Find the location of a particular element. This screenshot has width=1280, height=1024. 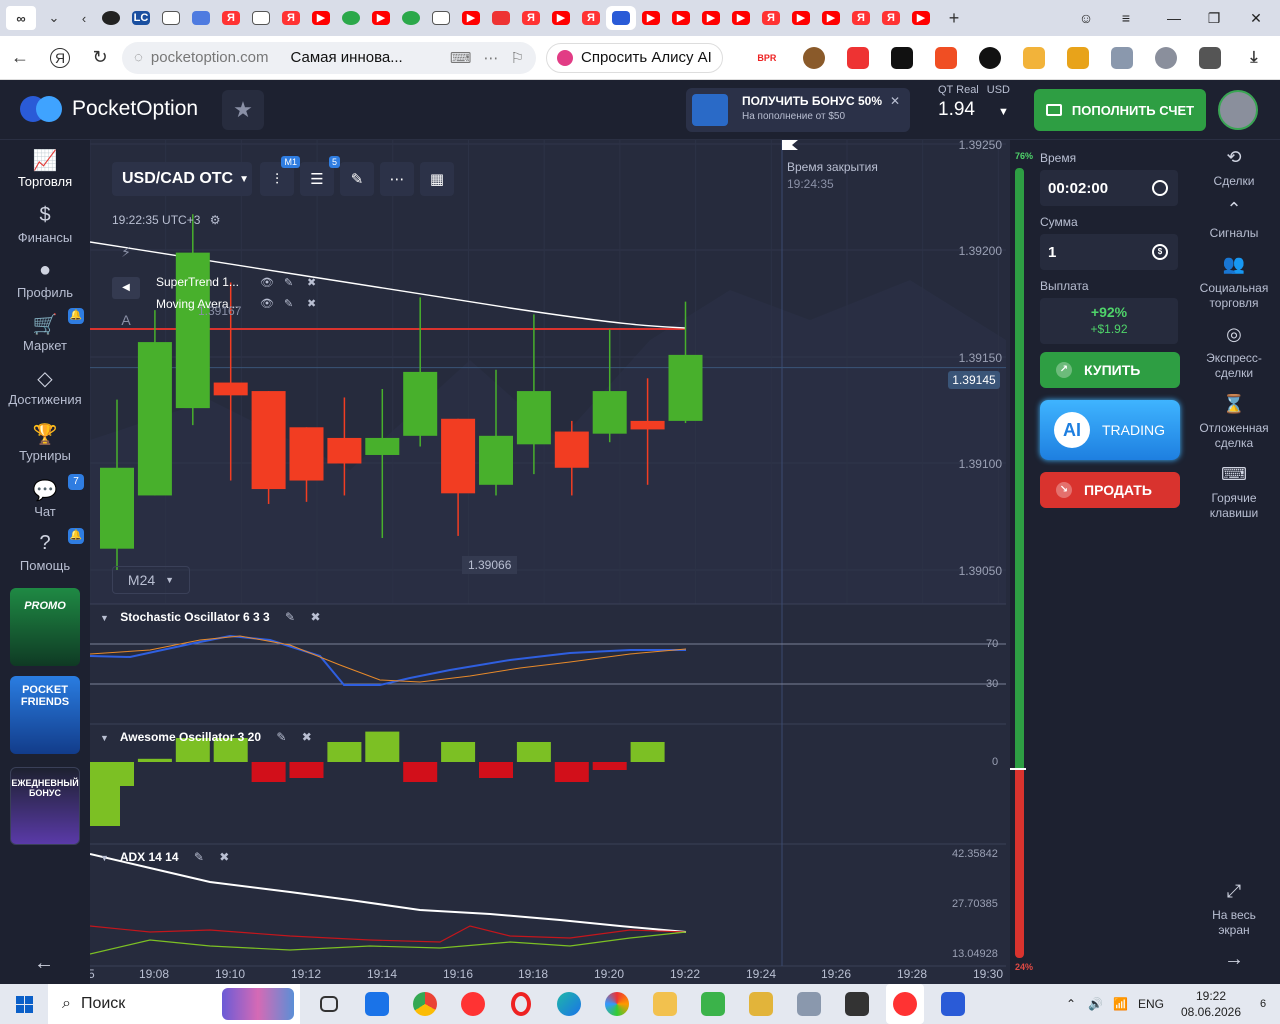

download-icon: ⤓ is located at coordinates (1254, 58).